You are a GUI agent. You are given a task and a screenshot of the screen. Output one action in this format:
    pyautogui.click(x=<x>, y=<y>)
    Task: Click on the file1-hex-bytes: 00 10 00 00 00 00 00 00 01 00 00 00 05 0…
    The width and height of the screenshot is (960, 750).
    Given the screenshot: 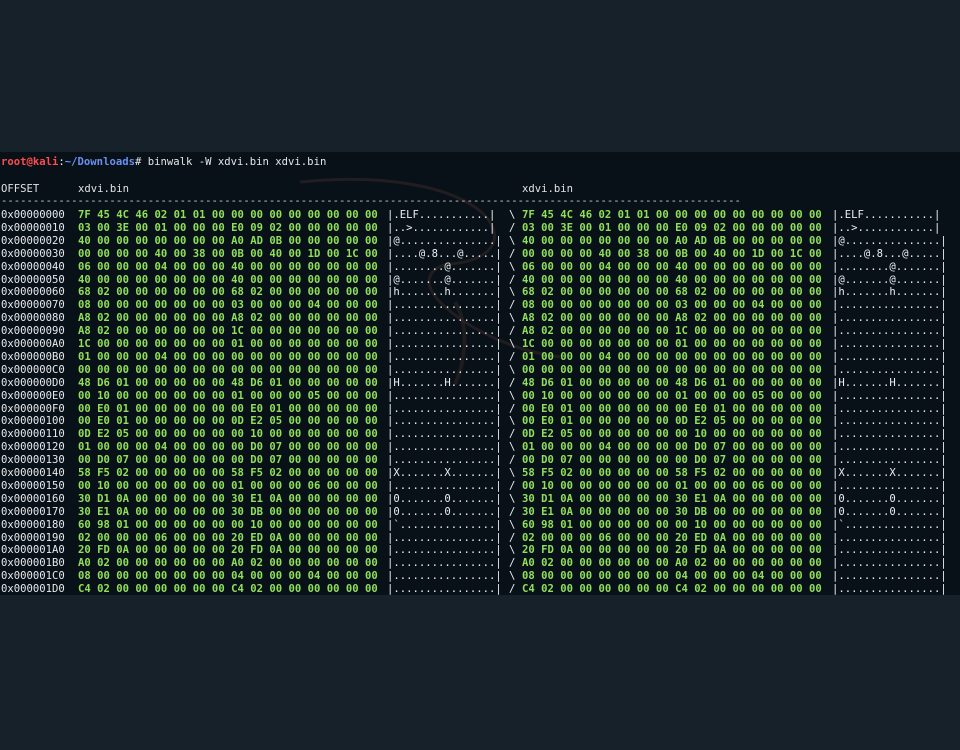 What is the action you would take?
    pyautogui.click(x=228, y=395)
    